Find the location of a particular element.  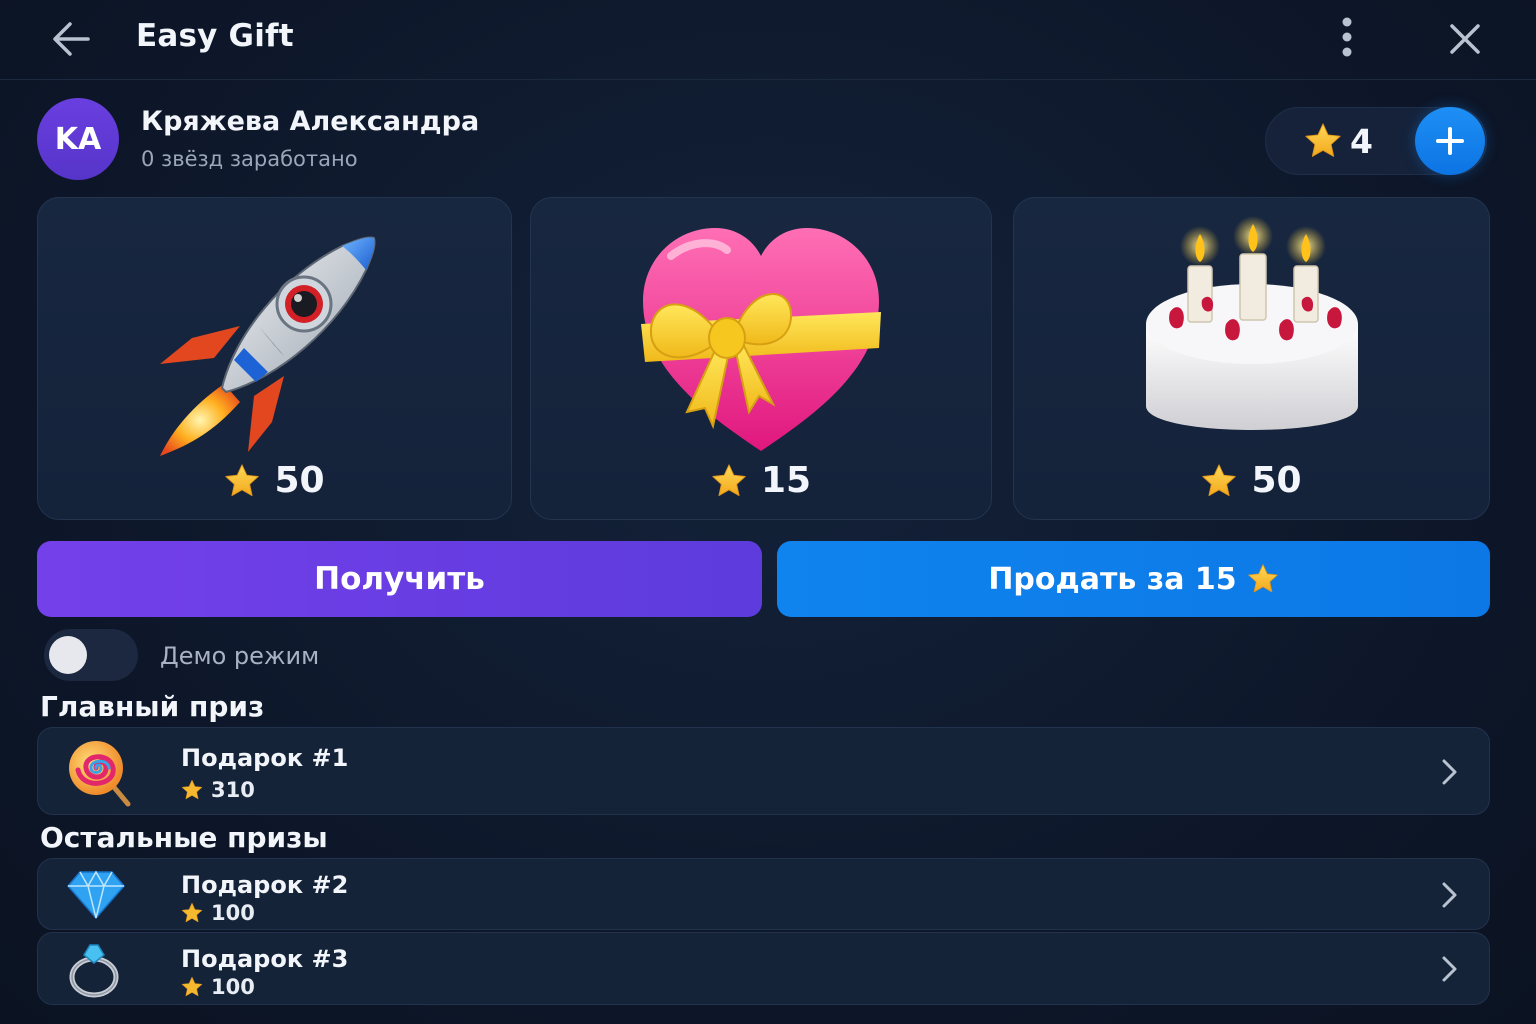

prize-price-value: 310 is located at coordinates (233, 790).